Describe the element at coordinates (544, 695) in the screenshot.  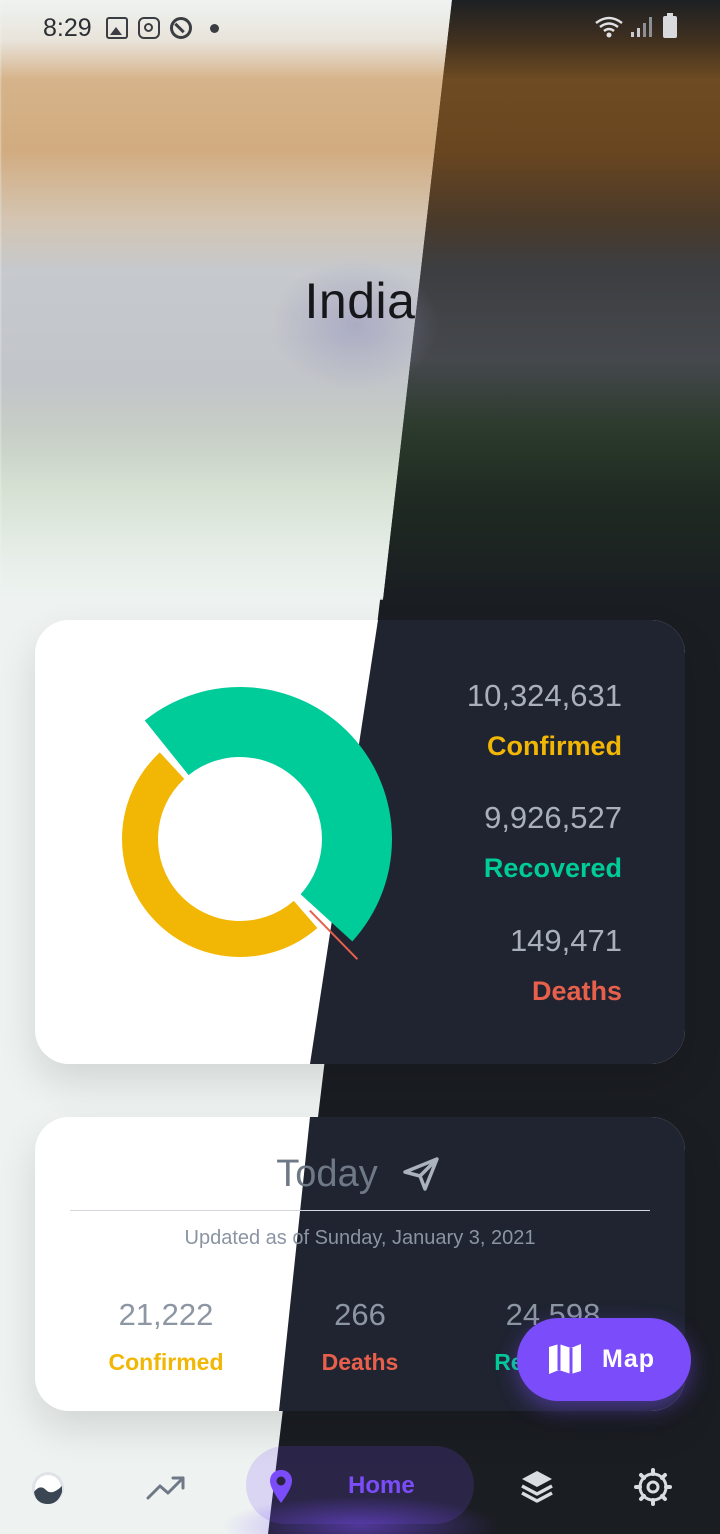
I see `confirmed-value: 10,324,631` at that location.